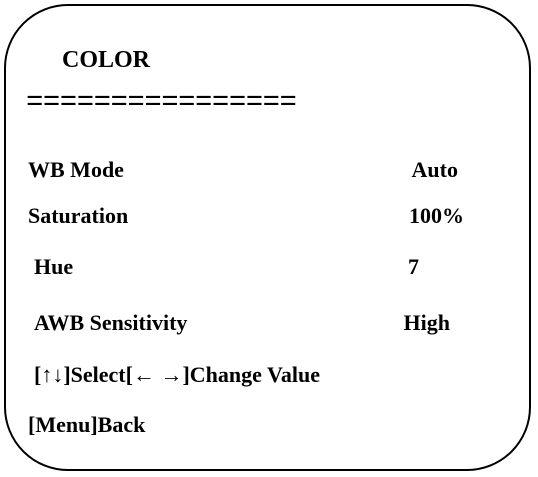 The image size is (538, 477). I want to click on menu-item-value: 7, so click(413, 266).